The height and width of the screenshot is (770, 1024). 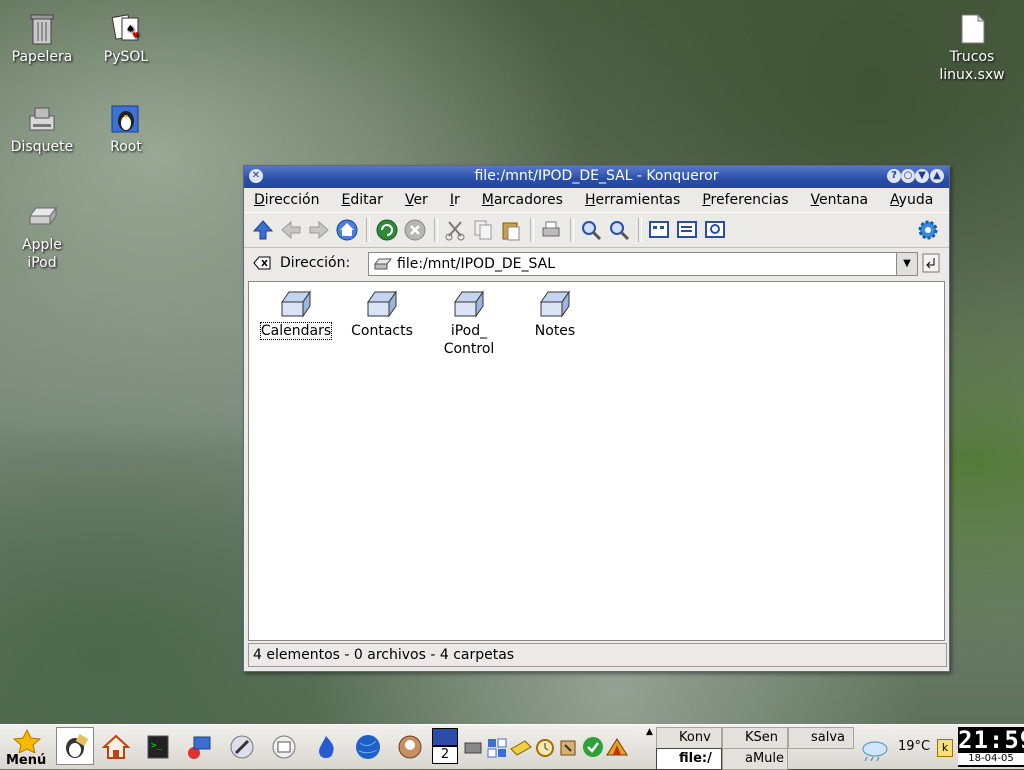 I want to click on window-title: file:/mnt/IPOD_DE_SAL - Konqueror, so click(x=596, y=176).